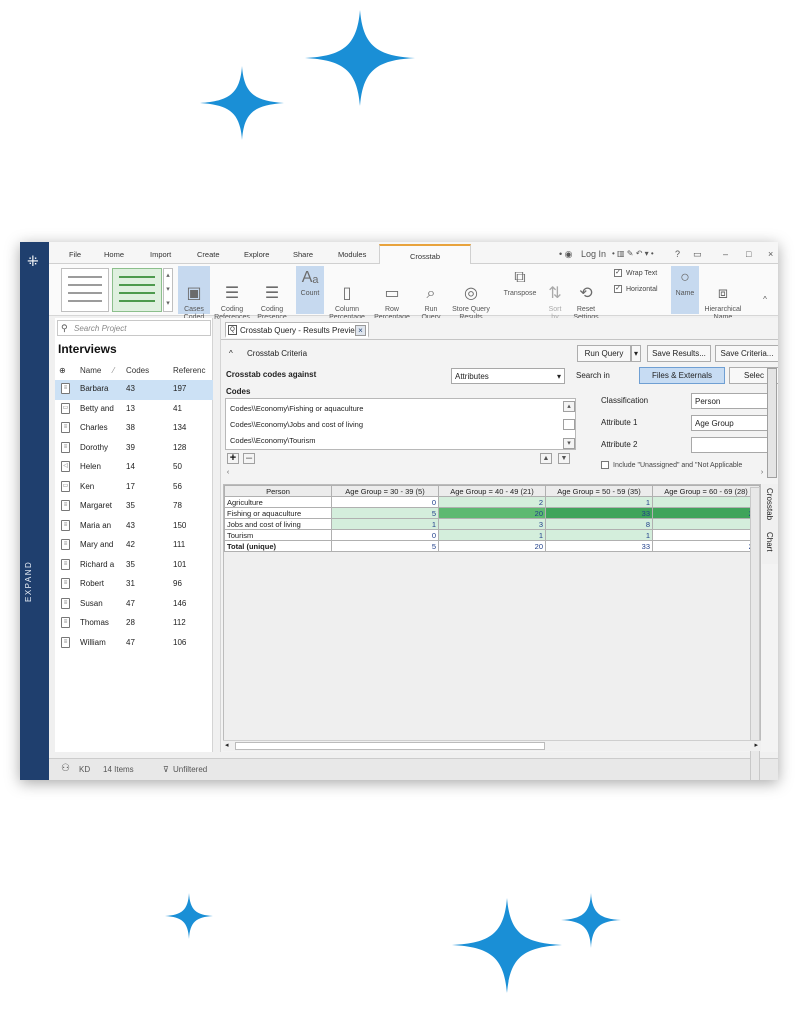 The height and width of the screenshot is (1023, 798). Describe the element at coordinates (706, 491) in the screenshot. I see `crosstab-column-header: Age Group = 60 - 69 (28)` at that location.